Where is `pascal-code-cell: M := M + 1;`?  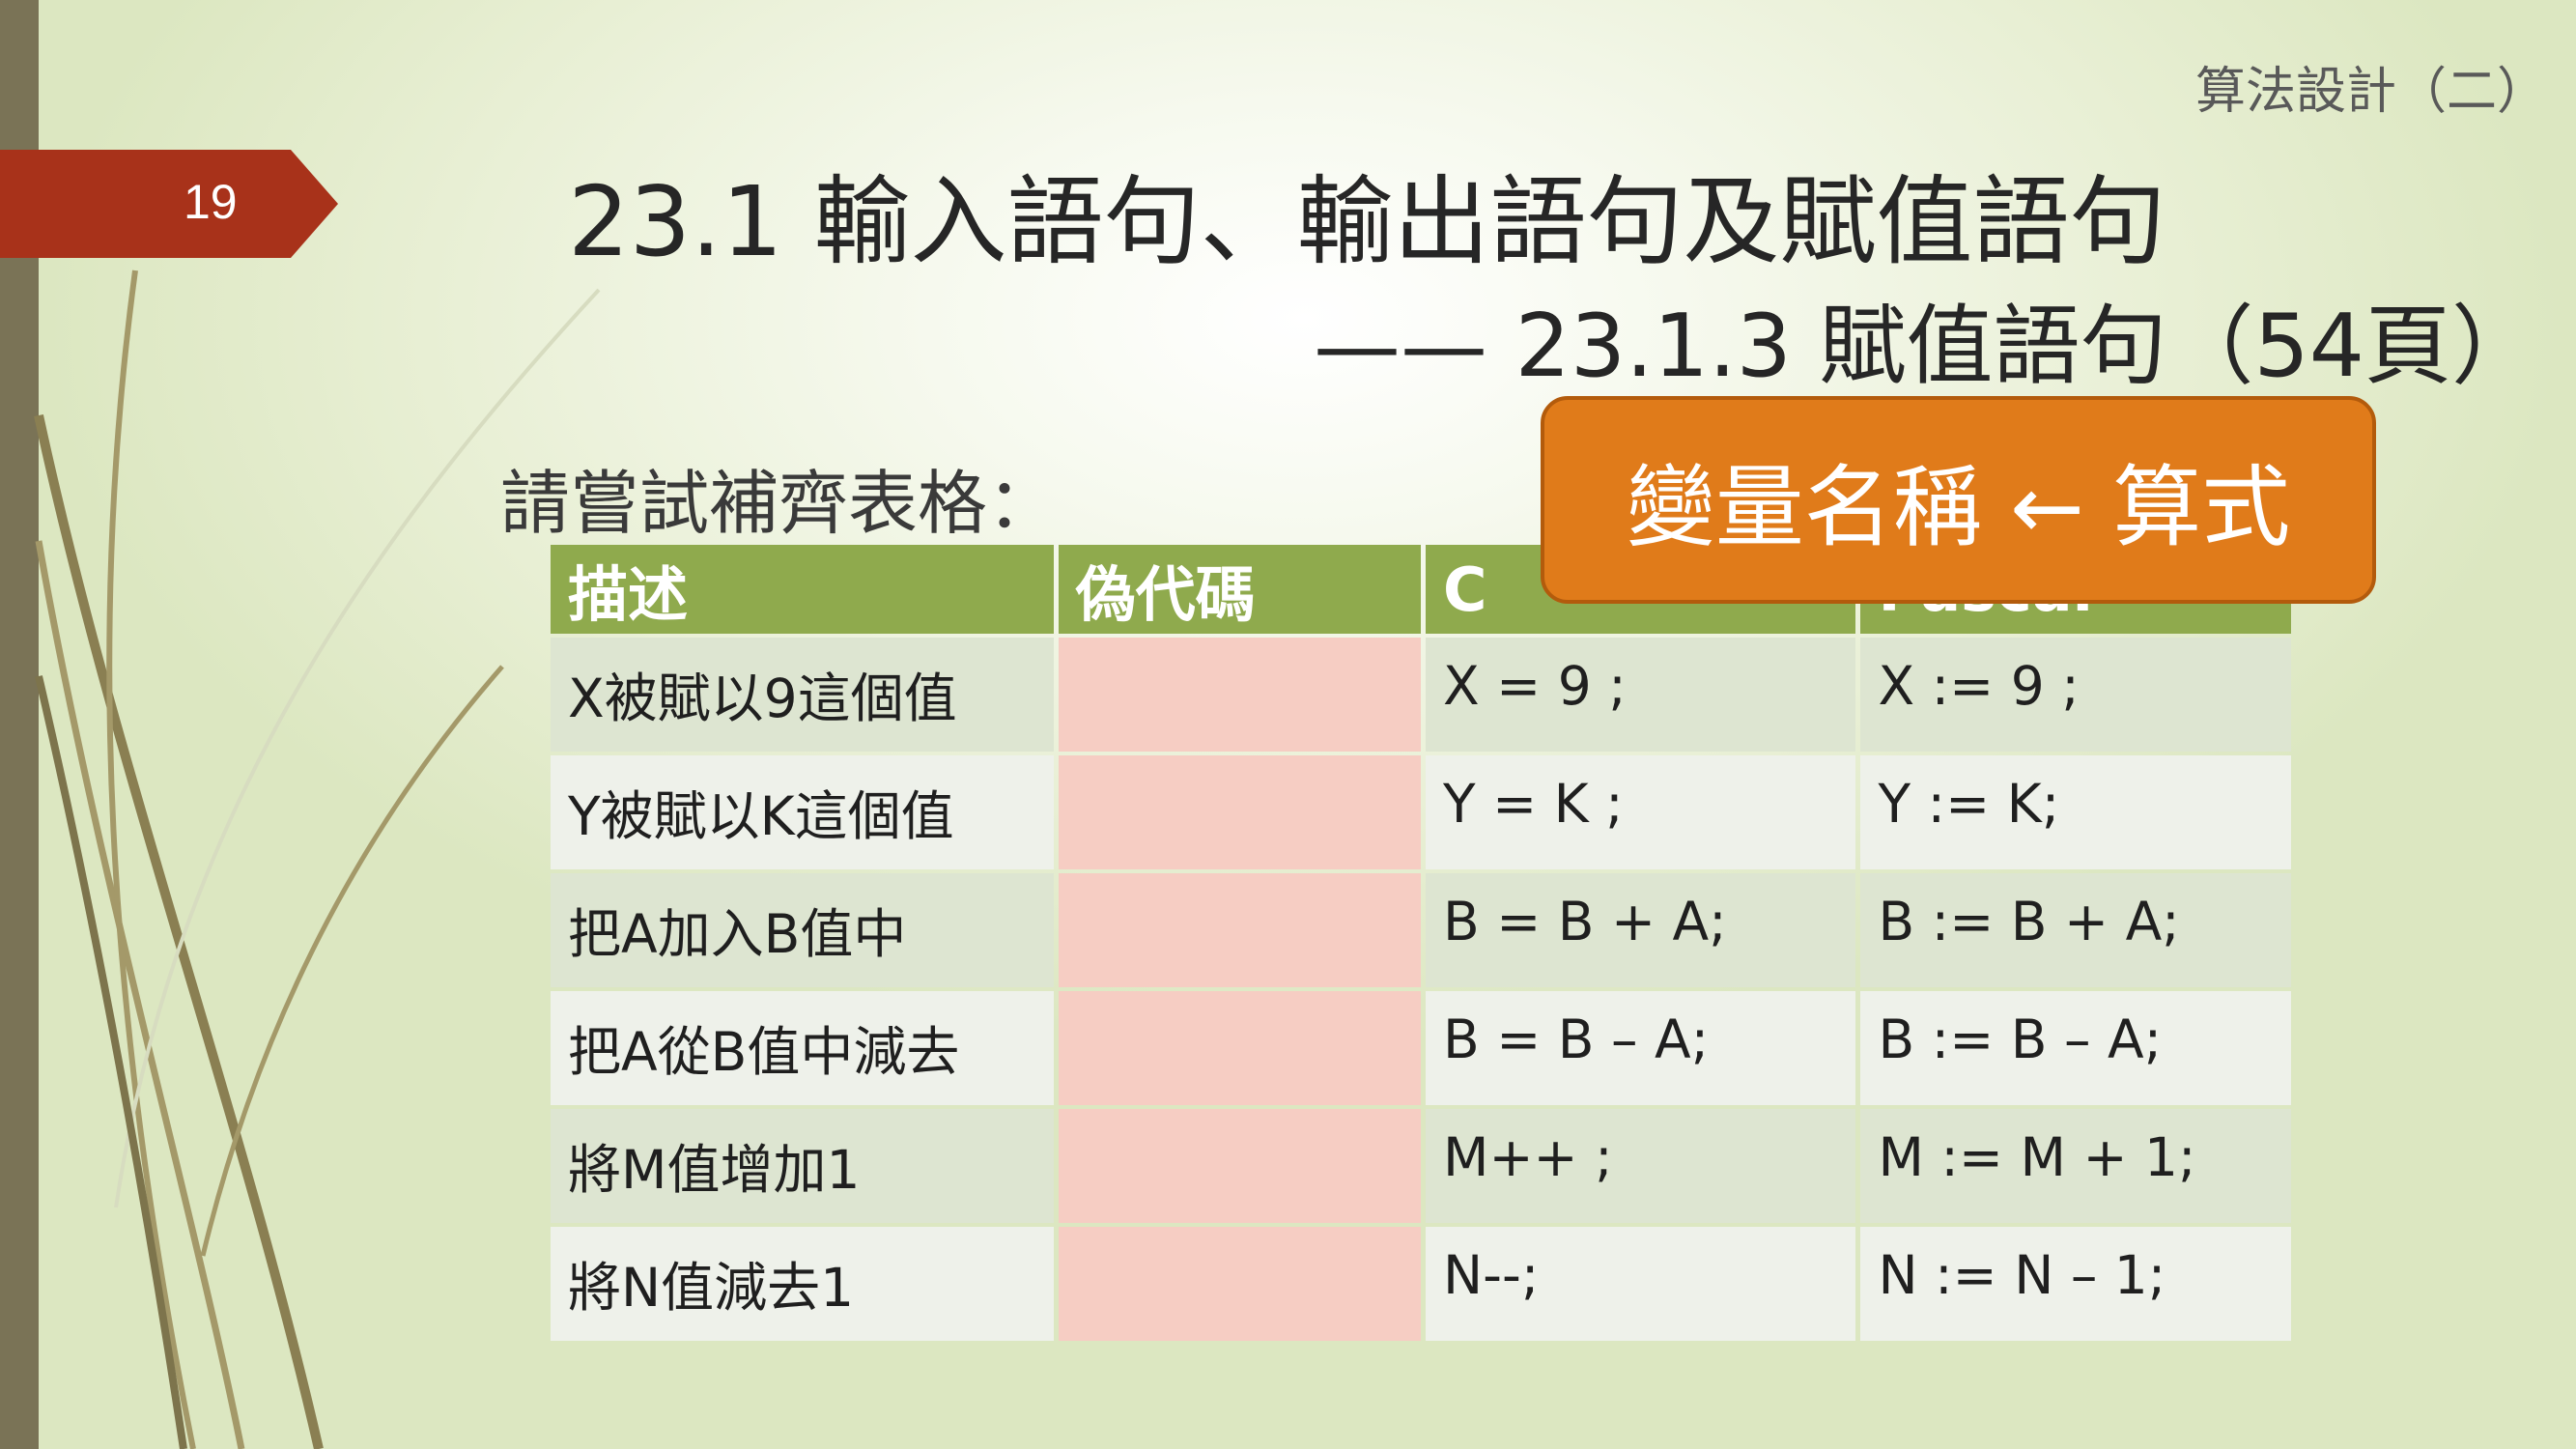 pascal-code-cell: M := M + 1; is located at coordinates (2075, 1166).